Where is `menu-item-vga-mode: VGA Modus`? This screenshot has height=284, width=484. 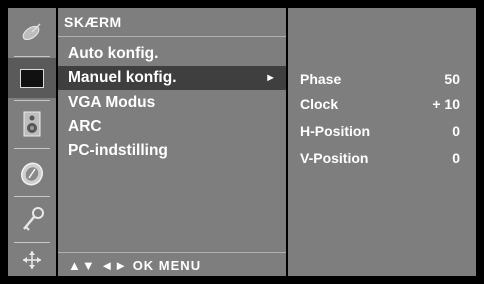
menu-item-vga-mode: VGA Modus is located at coordinates (172, 103).